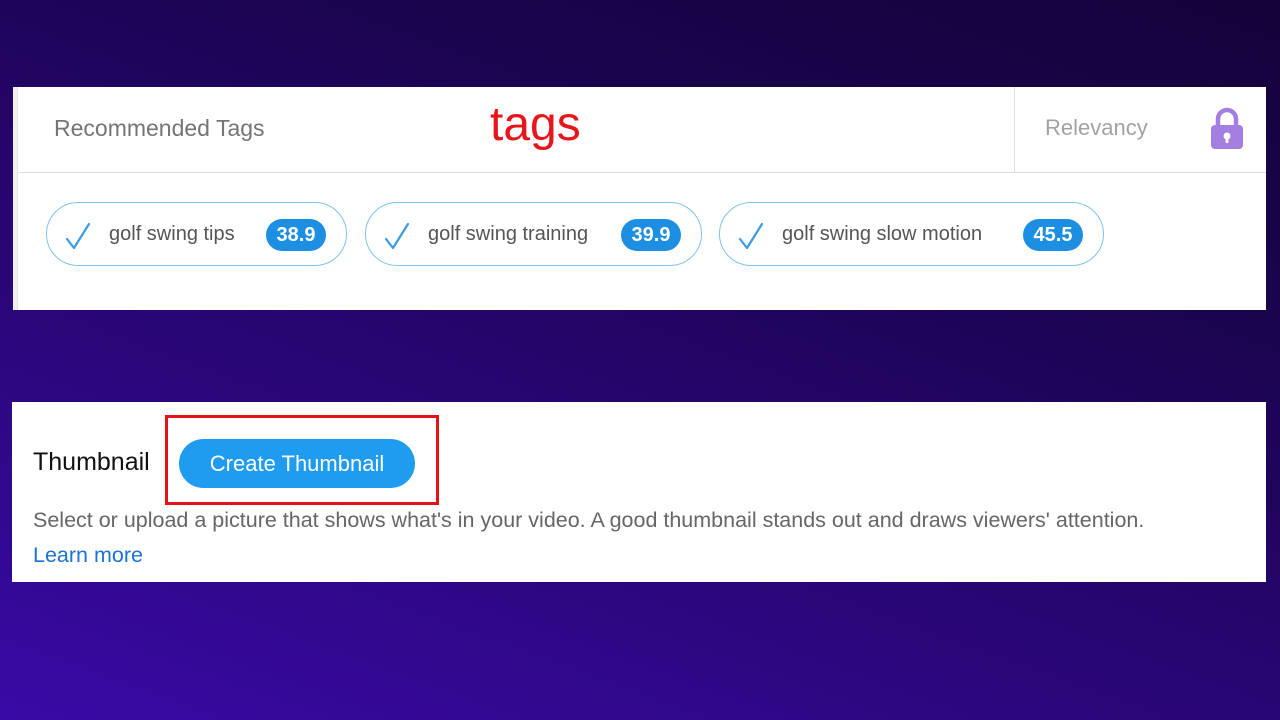  I want to click on relevancy-score-badge: 39.9, so click(651, 235).